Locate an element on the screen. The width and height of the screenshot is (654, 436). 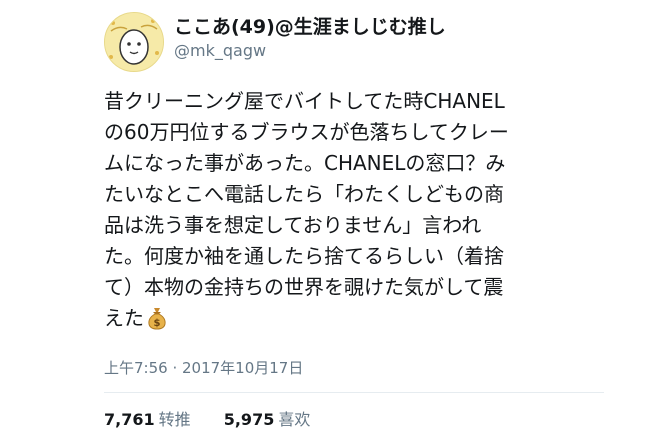
retweets-label: 转推 is located at coordinates (174, 419).